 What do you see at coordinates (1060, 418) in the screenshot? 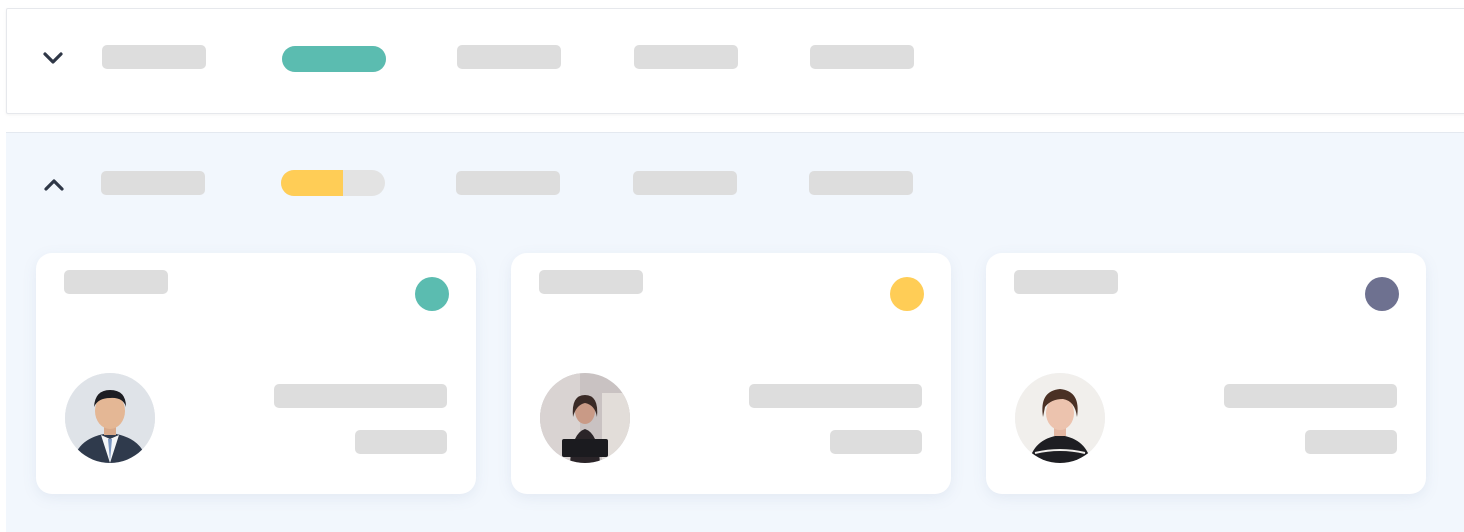
I see `woman-short-hair-avatar` at bounding box center [1060, 418].